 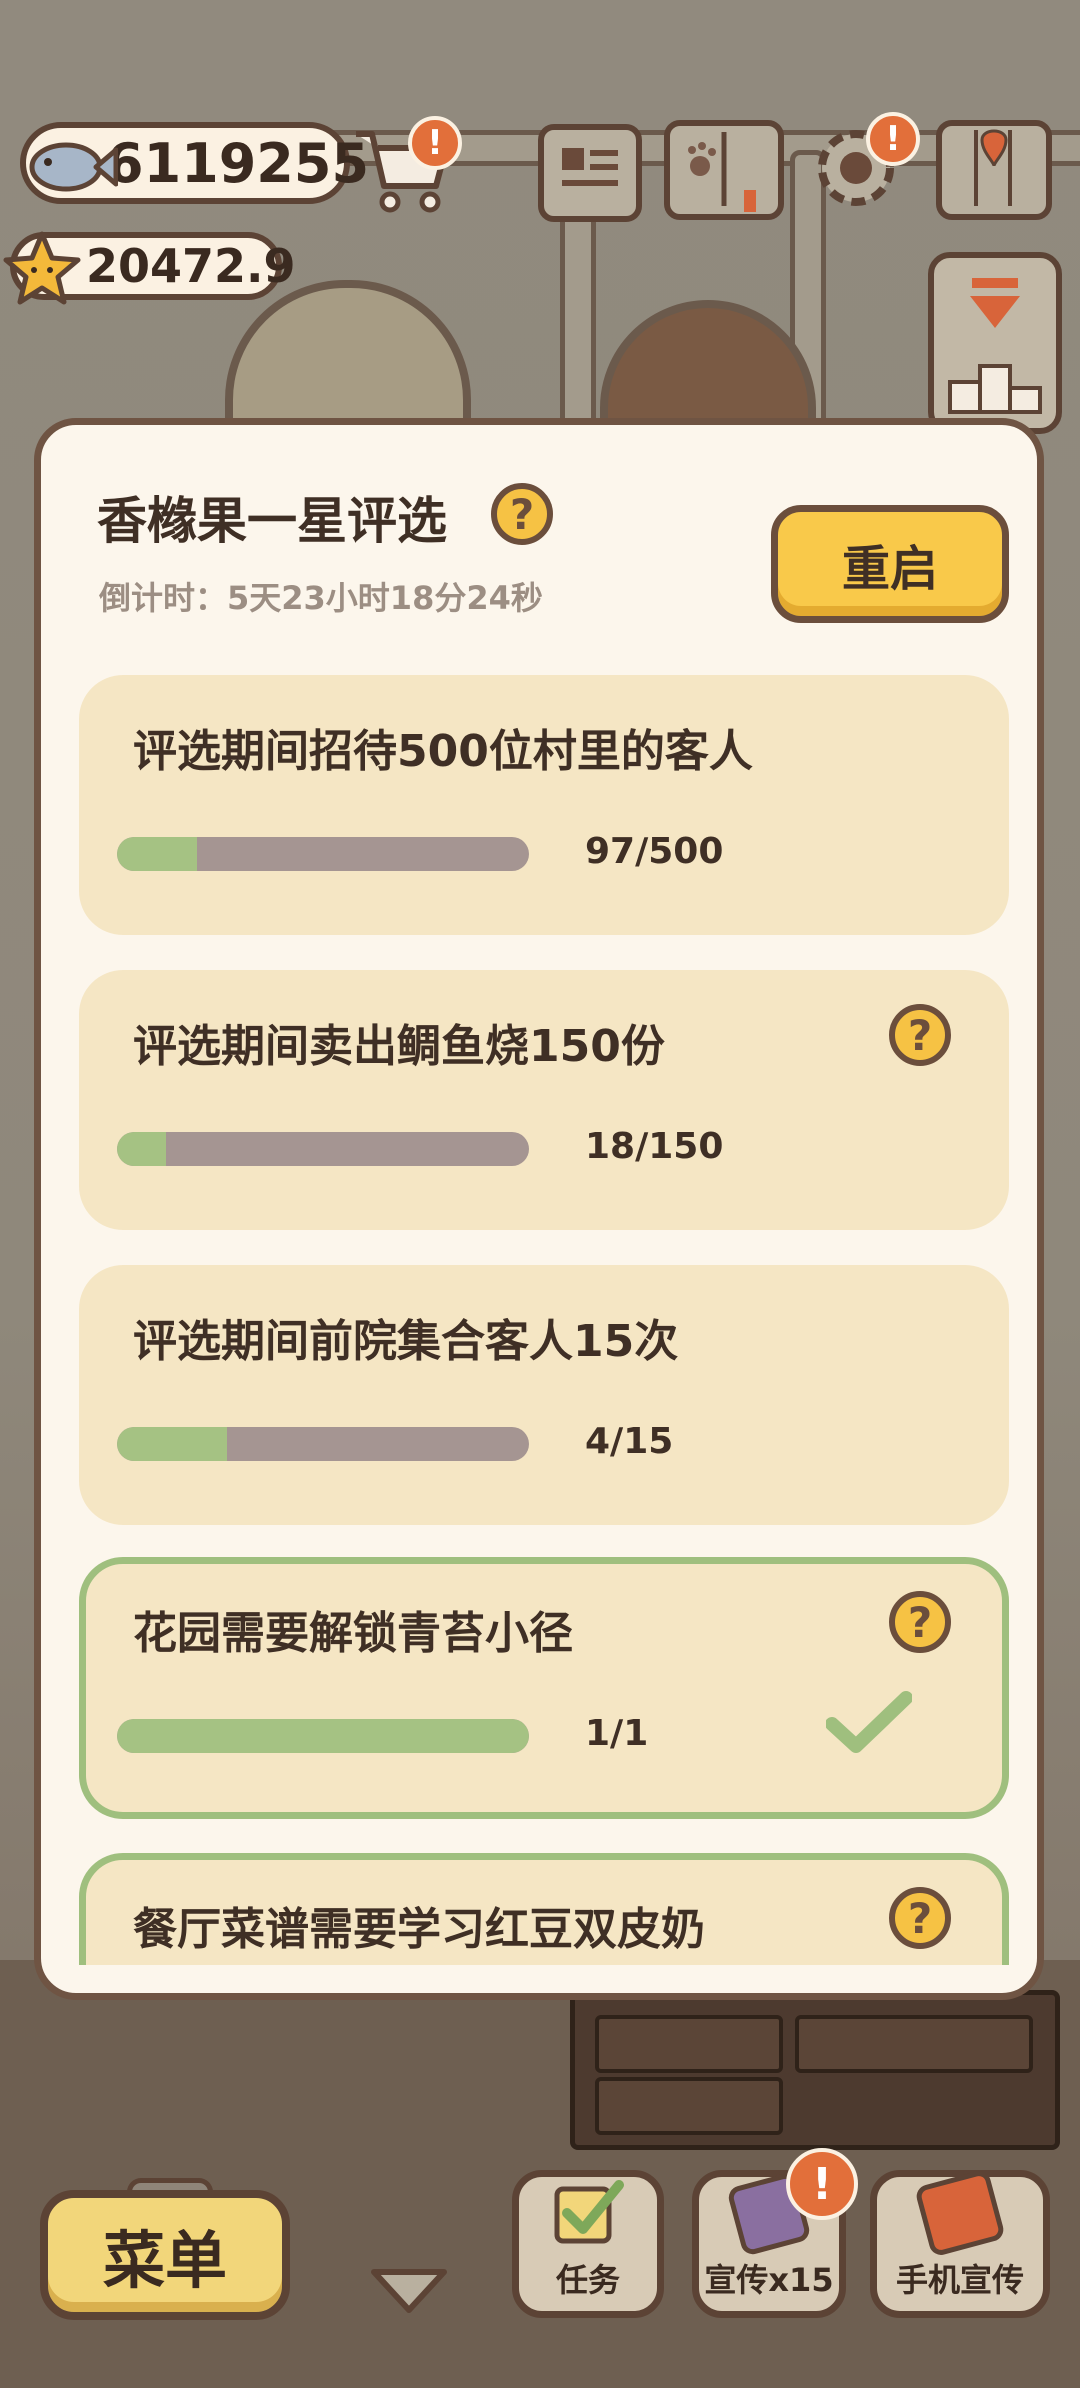 What do you see at coordinates (406, 1341) in the screenshot?
I see `task-title: 评选期间前院集合客人15次` at bounding box center [406, 1341].